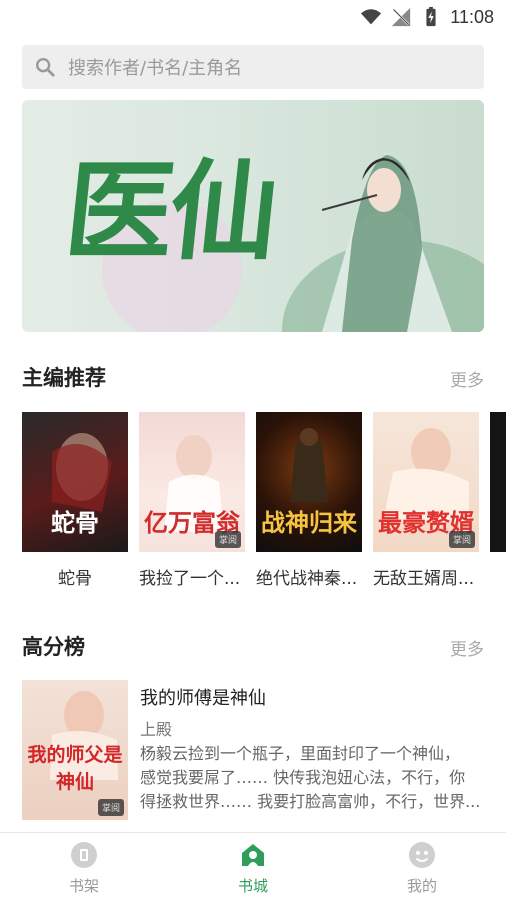 The image size is (506, 900). I want to click on book-card: 蛇骨 蛇骨, so click(75, 500).